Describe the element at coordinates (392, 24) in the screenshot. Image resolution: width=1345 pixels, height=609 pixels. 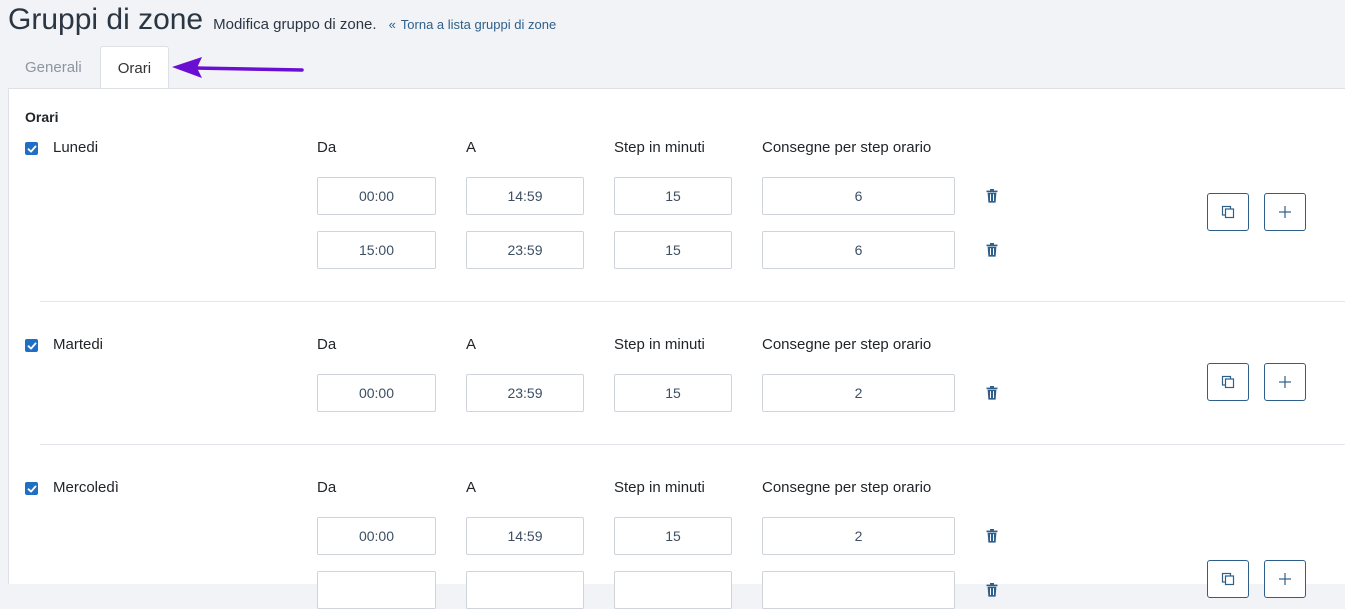
I see `double-chevron-left-icon: «` at that location.